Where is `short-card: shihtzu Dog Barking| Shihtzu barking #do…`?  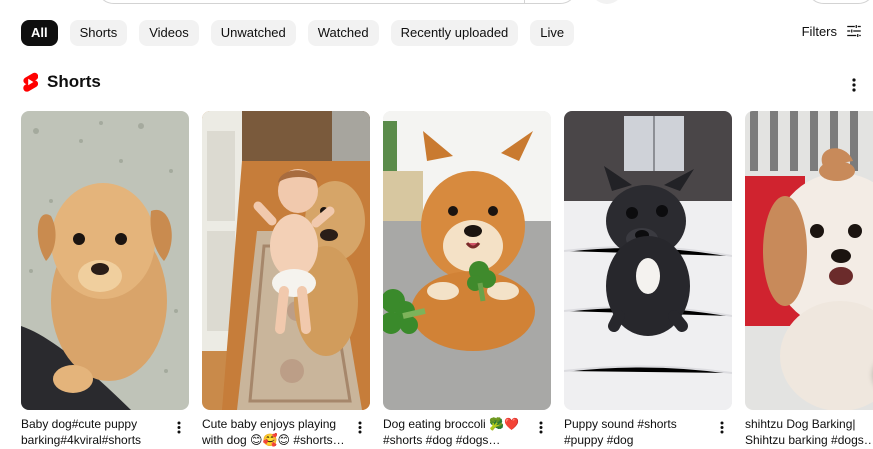
short-card: shihtzu Dog Barking| Shihtzu barking #do… is located at coordinates (809, 279).